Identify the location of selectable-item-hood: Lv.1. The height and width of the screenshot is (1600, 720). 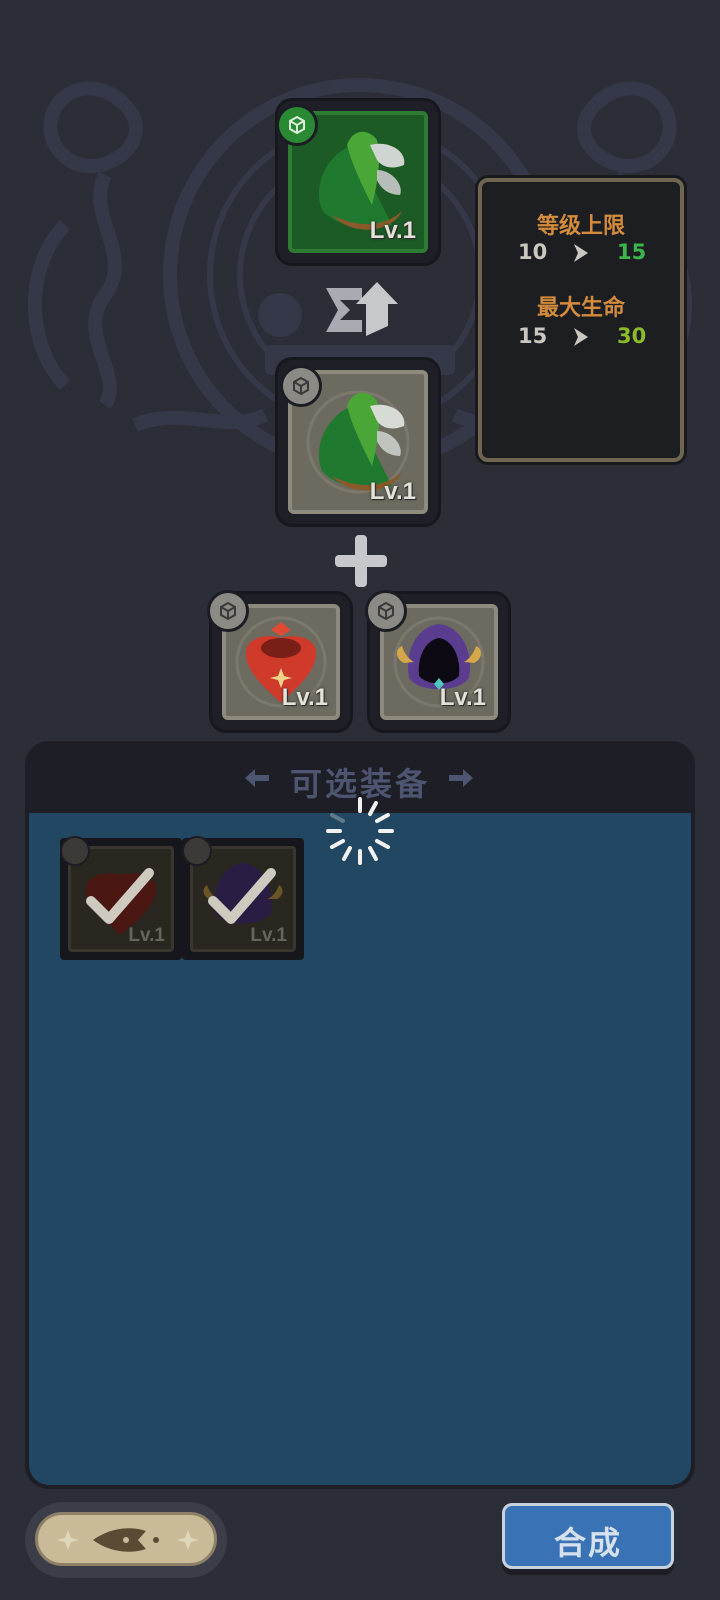
(243, 898).